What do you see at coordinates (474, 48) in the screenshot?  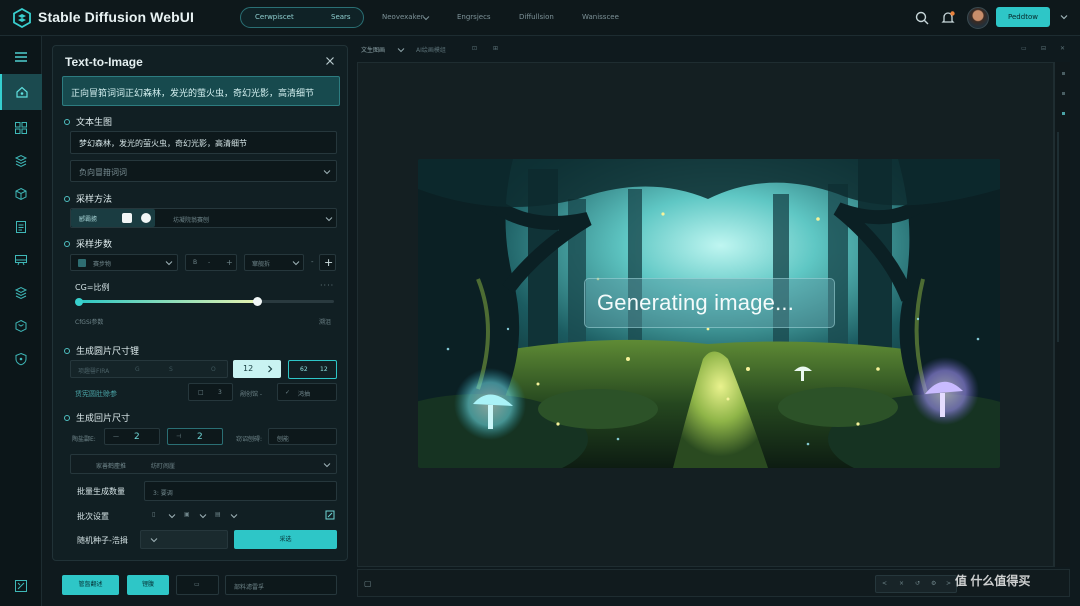 I see `canvas-tool-icon: ⊡` at bounding box center [474, 48].